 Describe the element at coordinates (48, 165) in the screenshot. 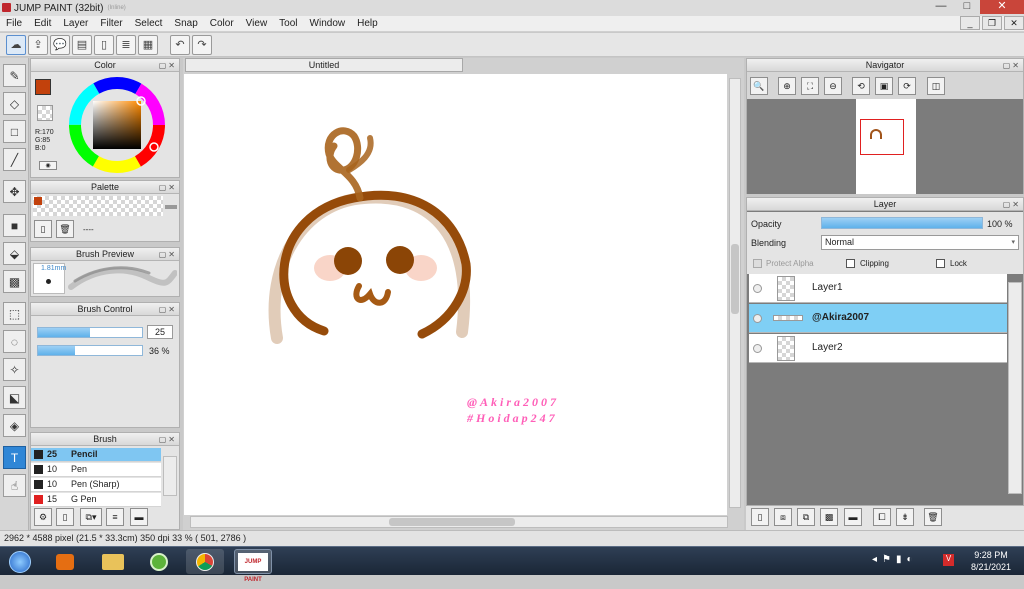

I see `eyedropper-icon: ◉` at that location.